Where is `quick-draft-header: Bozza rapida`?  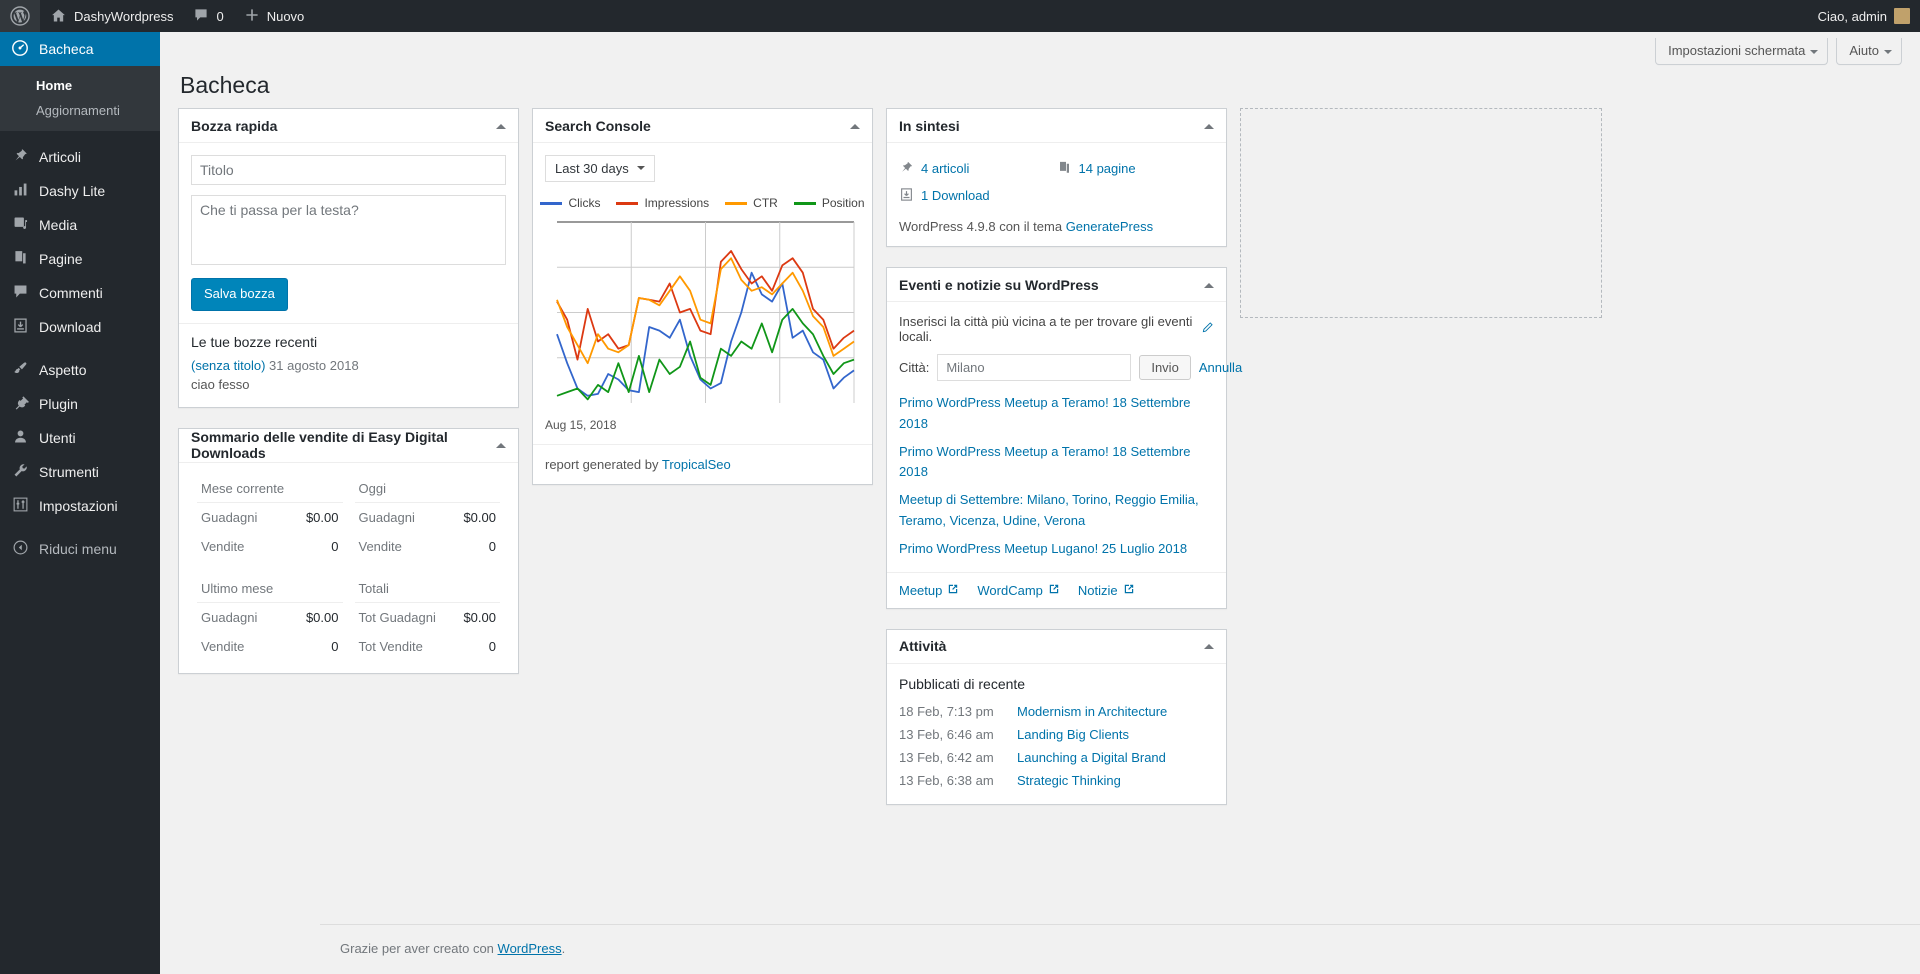 quick-draft-header: Bozza rapida is located at coordinates (348, 126).